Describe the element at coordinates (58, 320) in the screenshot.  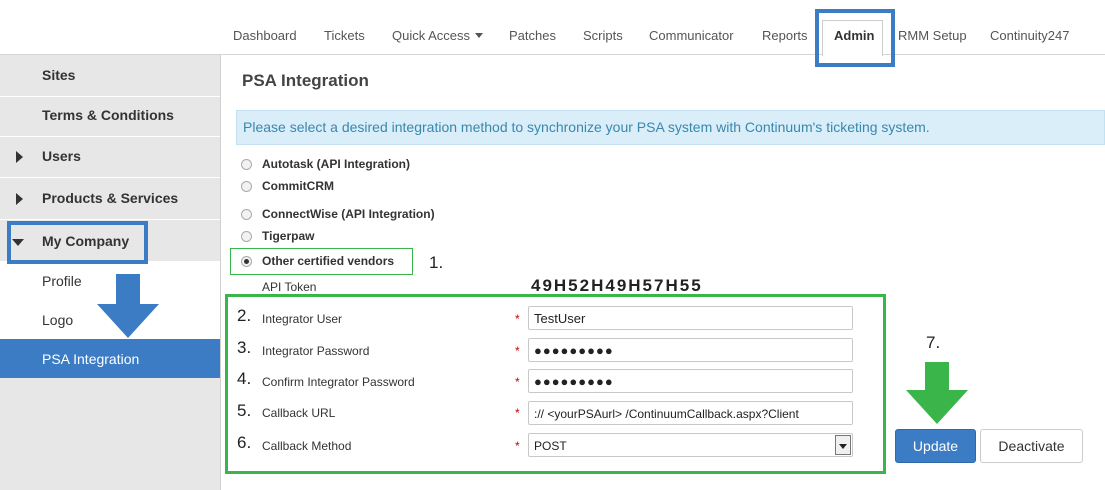
I see `sidebar-subitem-label: Logo` at that location.